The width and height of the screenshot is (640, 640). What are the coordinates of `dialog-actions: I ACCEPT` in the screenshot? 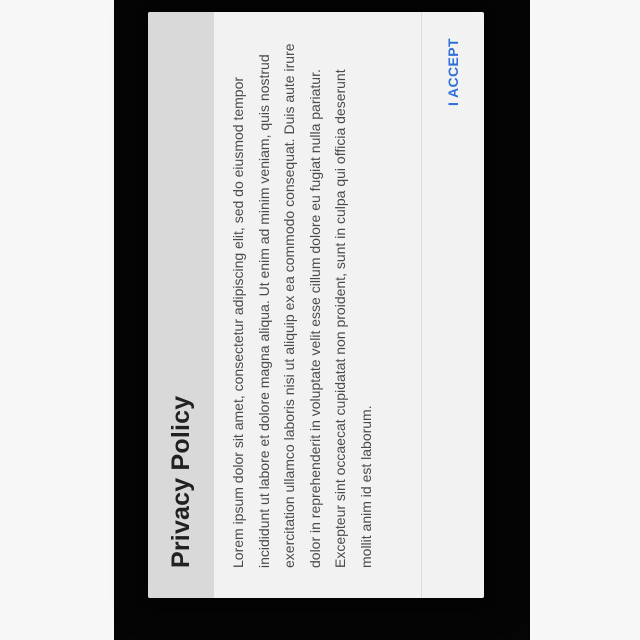 It's located at (453, 305).